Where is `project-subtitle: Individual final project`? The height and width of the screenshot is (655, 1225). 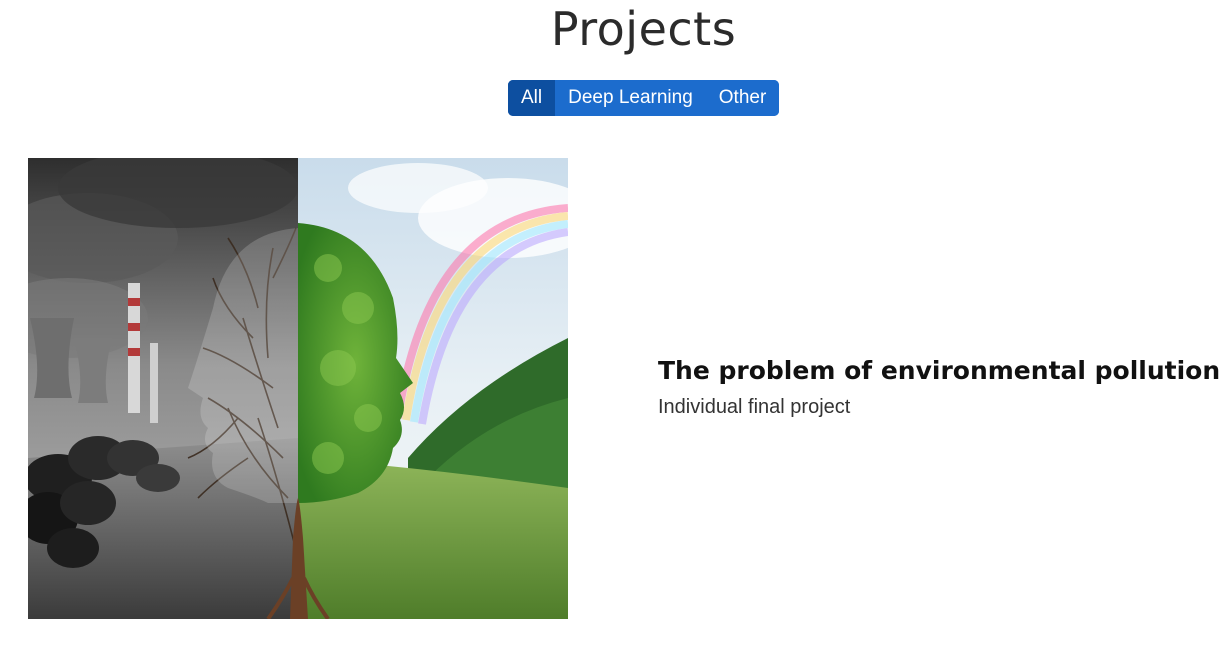 project-subtitle: Individual final project is located at coordinates (754, 407).